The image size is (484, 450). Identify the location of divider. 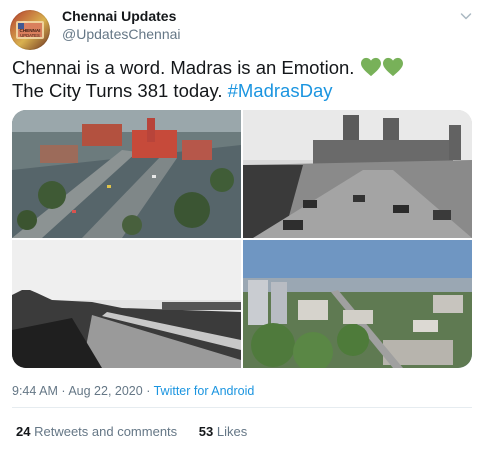
(242, 407).